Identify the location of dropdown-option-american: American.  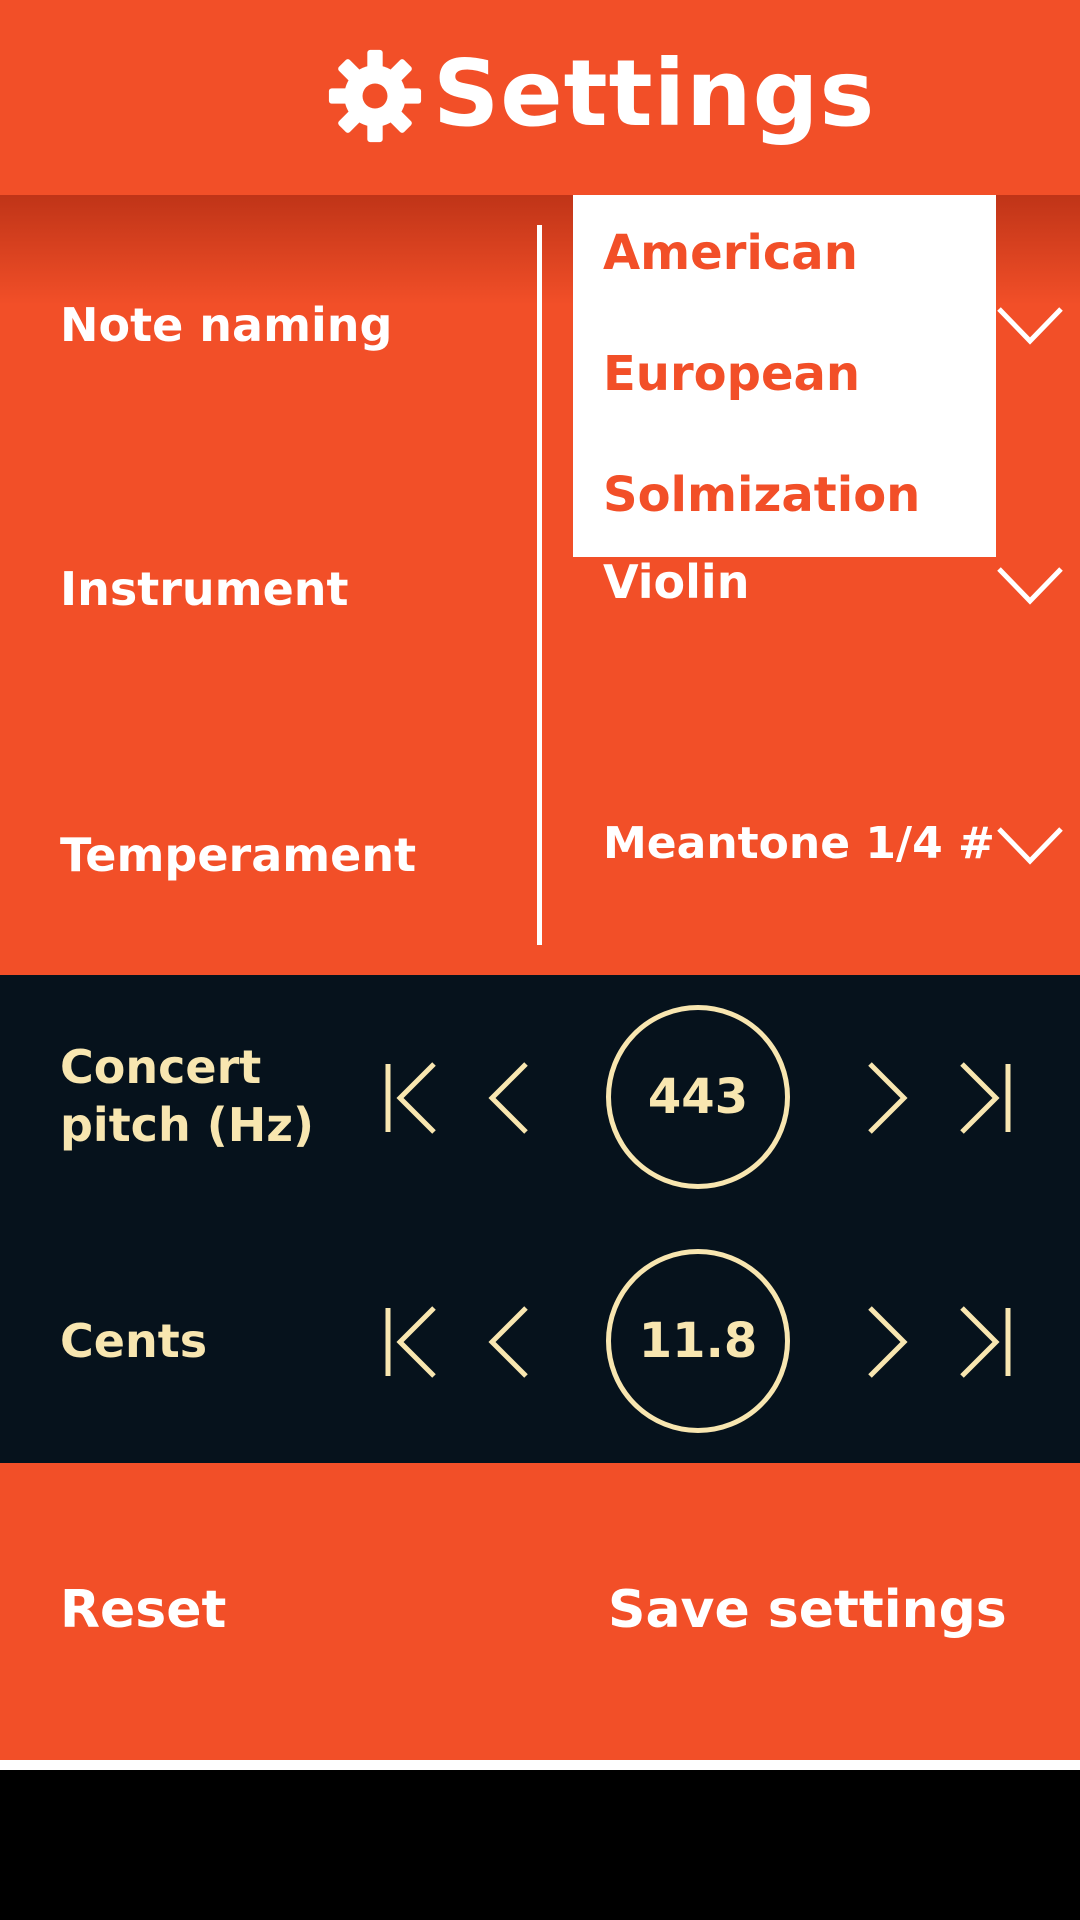
(730, 253).